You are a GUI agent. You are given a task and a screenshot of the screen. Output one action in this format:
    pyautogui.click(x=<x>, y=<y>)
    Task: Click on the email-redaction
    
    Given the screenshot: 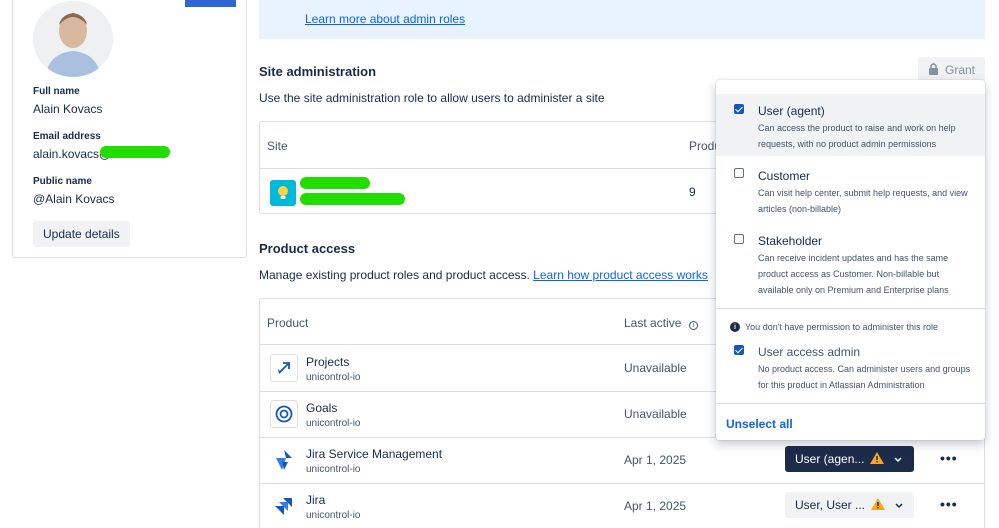 What is the action you would take?
    pyautogui.click(x=135, y=152)
    